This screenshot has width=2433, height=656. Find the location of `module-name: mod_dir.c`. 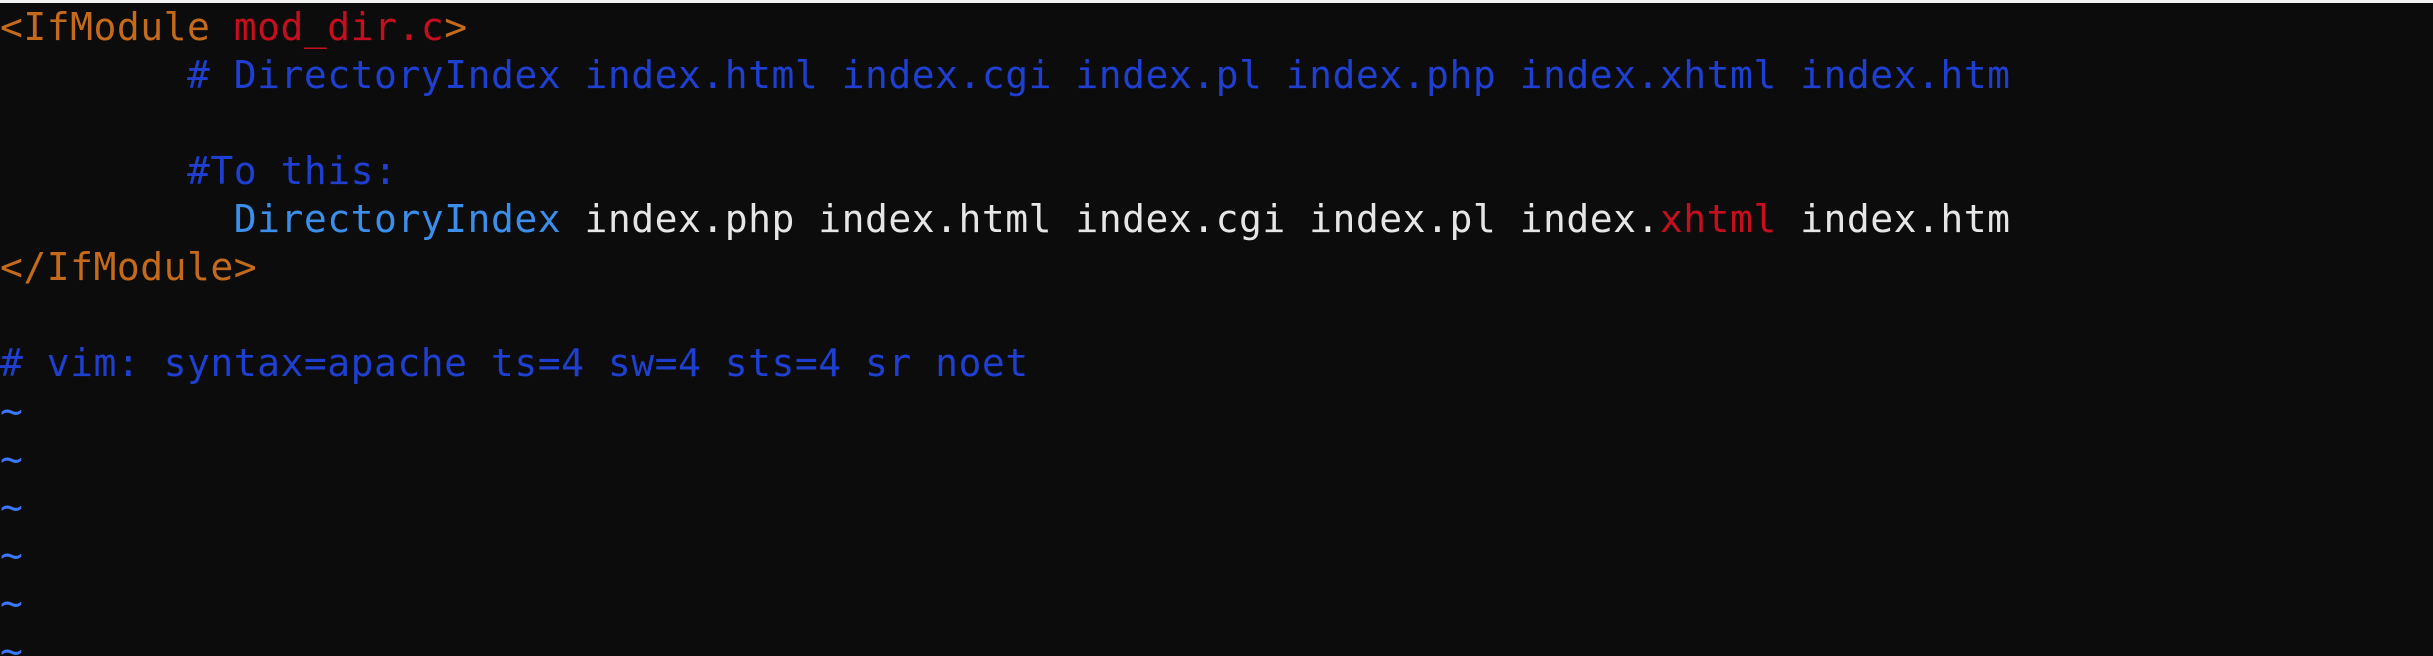

module-name: mod_dir.c is located at coordinates (339, 27).